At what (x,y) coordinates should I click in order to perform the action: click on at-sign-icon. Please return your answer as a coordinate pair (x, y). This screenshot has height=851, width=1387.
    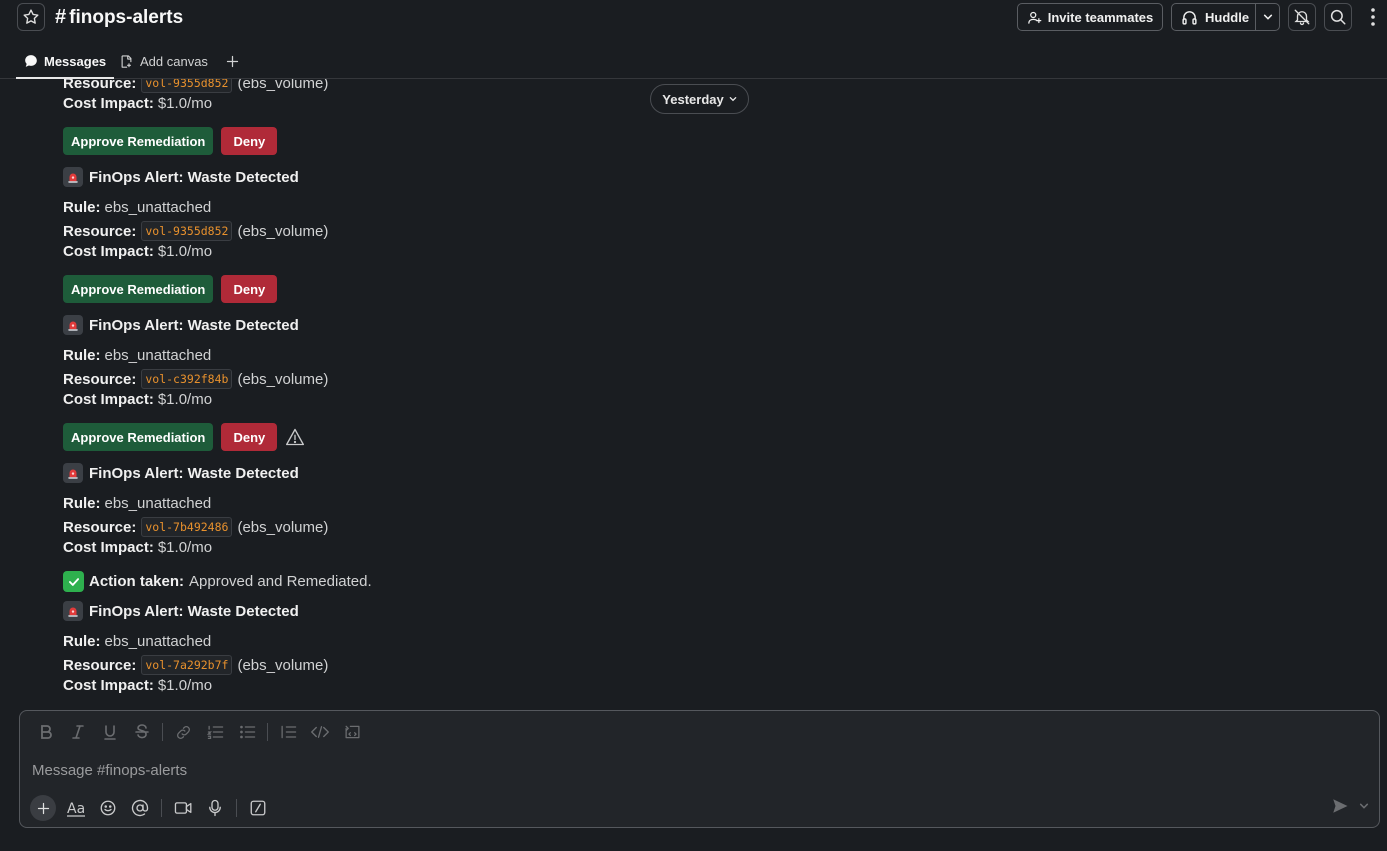
    Looking at the image, I should click on (140, 808).